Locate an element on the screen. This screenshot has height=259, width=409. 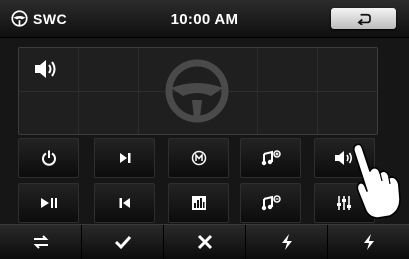
play-pause-icon is located at coordinates (48, 203).